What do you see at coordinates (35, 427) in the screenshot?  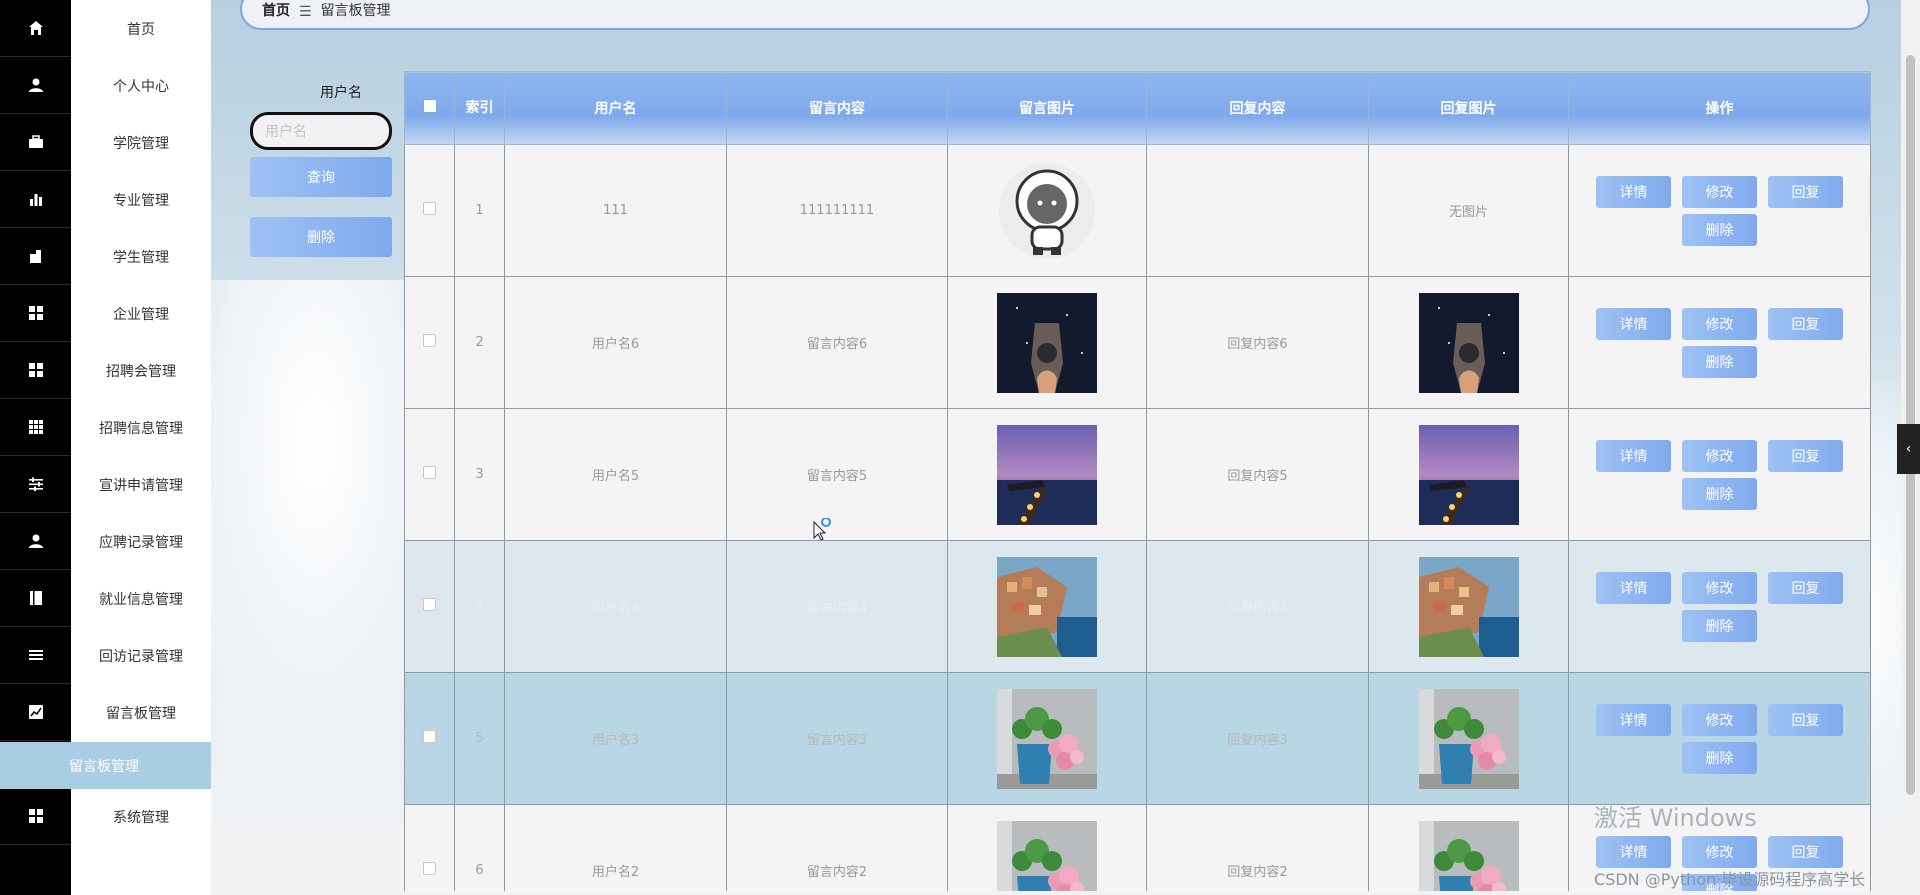 I see `rail-table-icon` at bounding box center [35, 427].